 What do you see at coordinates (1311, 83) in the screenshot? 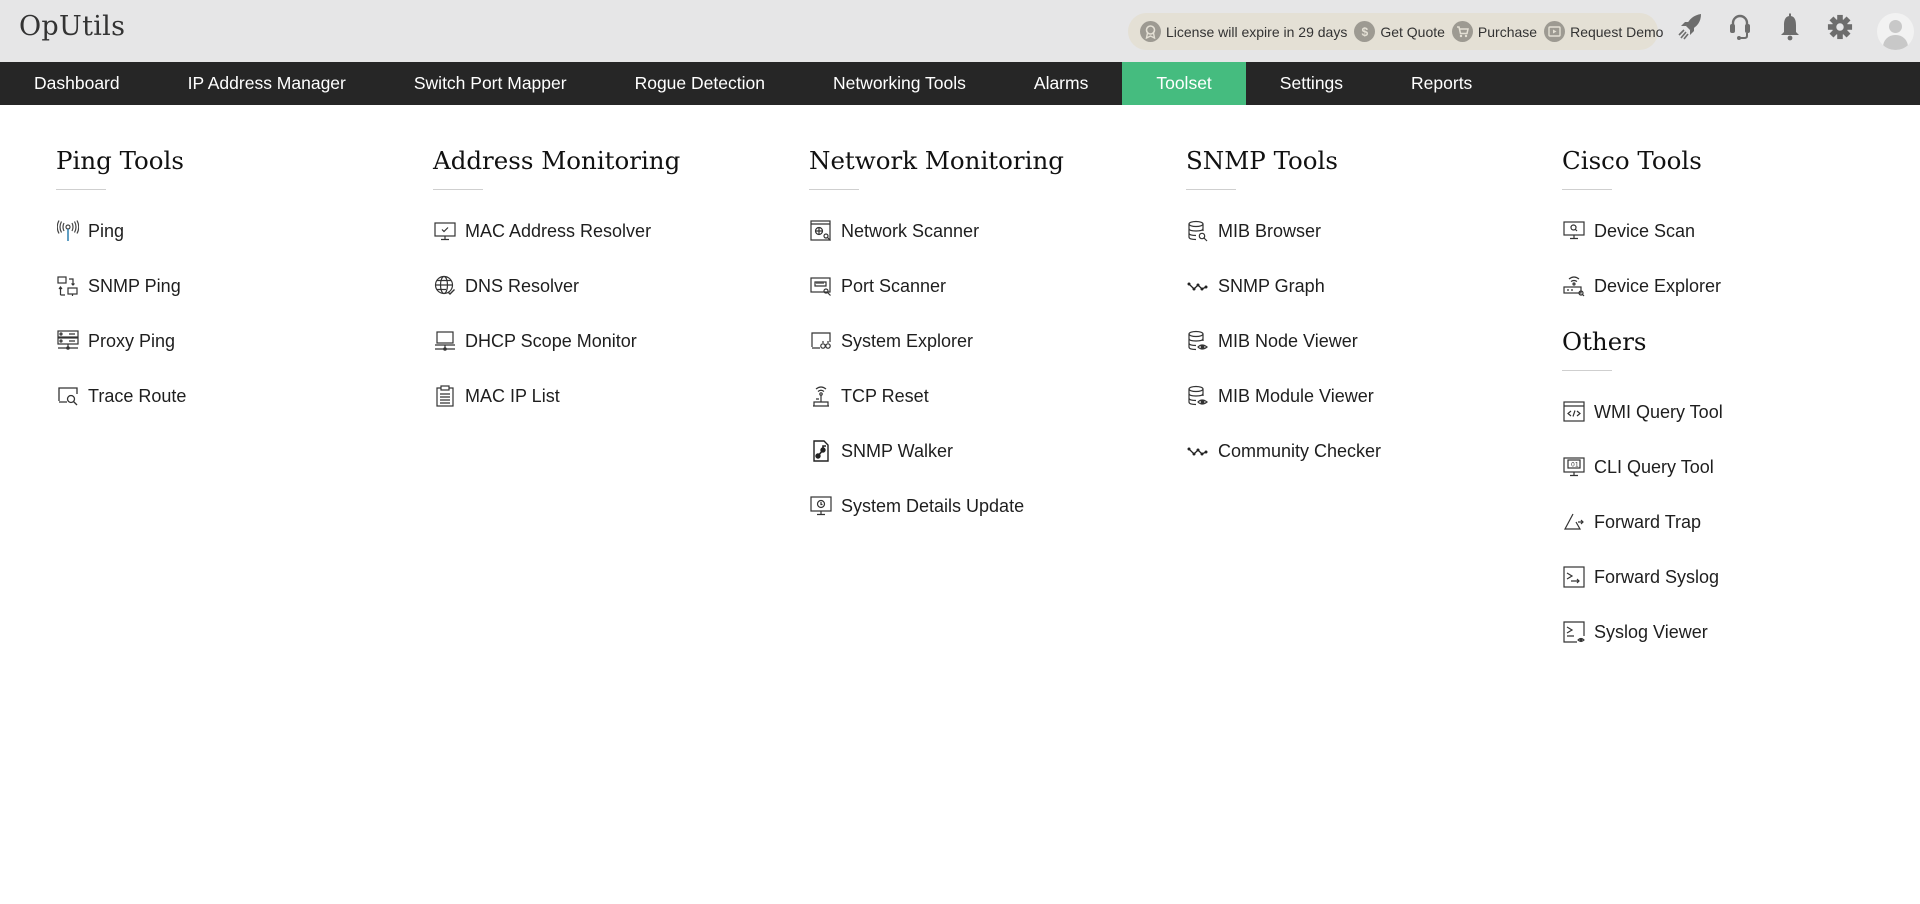
I see `nav-settings: Settings` at bounding box center [1311, 83].